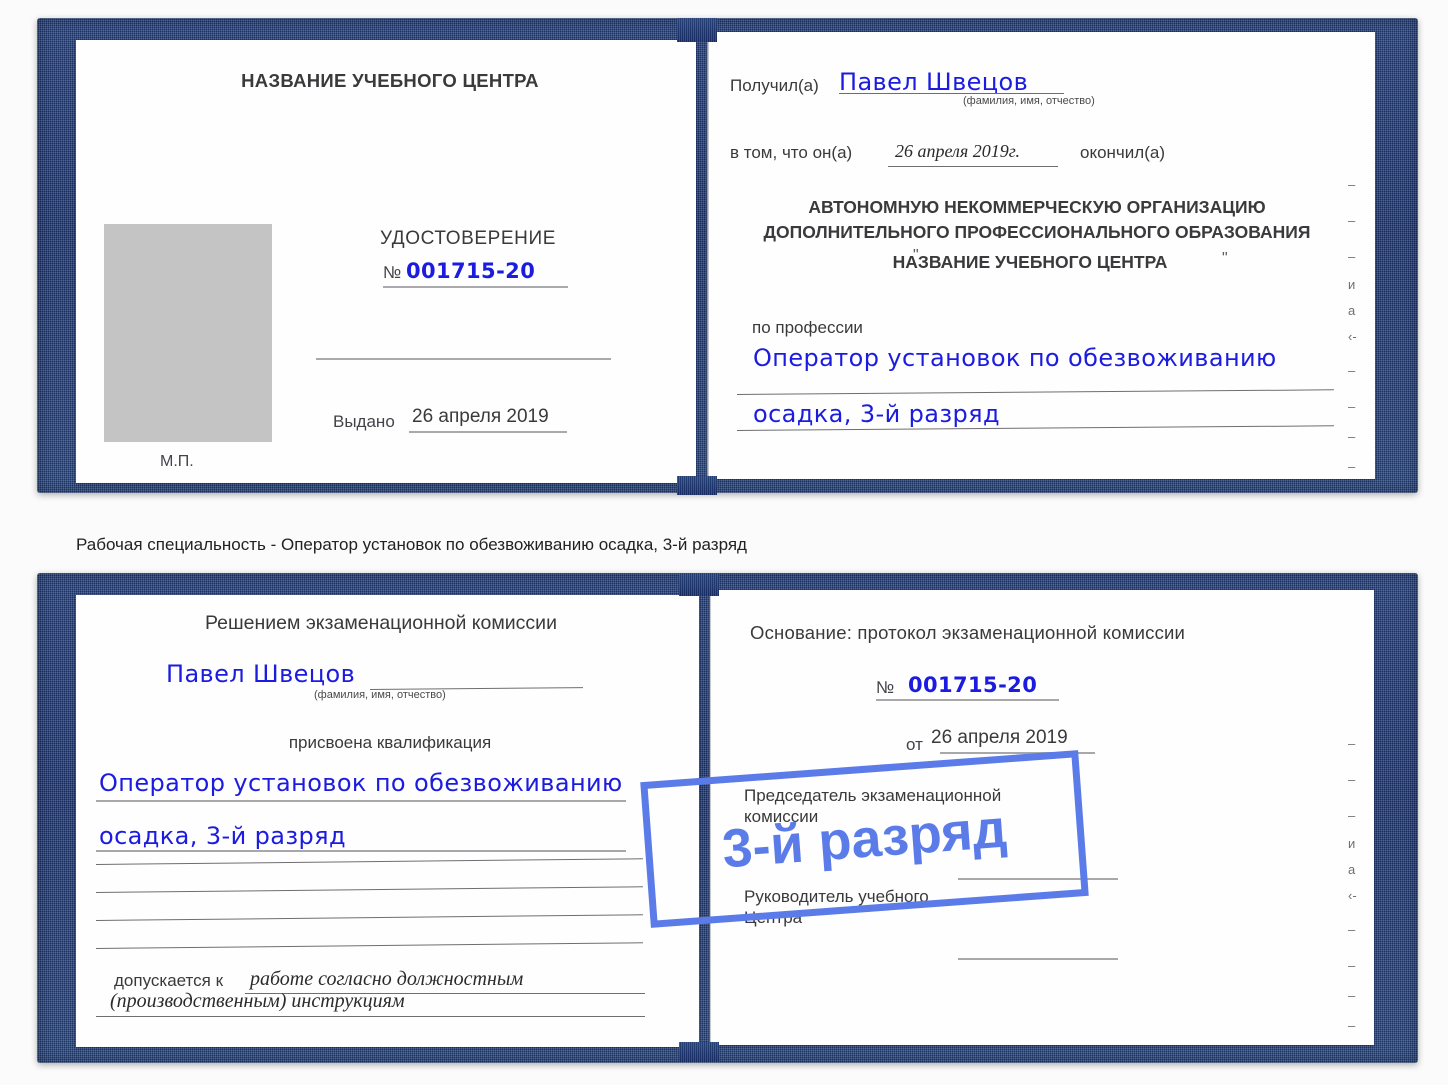 Image resolution: width=1448 pixels, height=1085 pixels. I want to click on front-org-line3: НАЗВАНИЕ УЧЕБНОГО ЦЕНТРА, so click(1030, 262).